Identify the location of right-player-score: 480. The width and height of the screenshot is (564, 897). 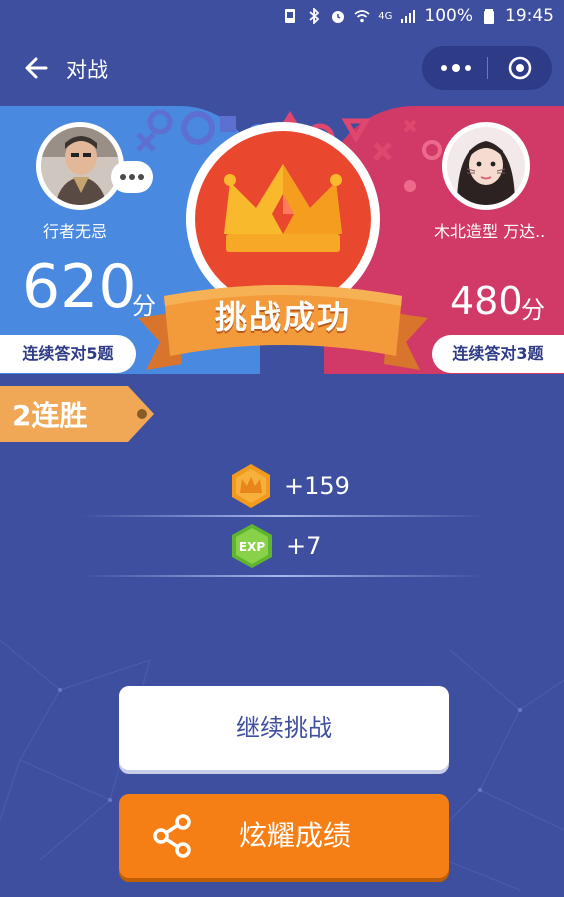
(486, 301).